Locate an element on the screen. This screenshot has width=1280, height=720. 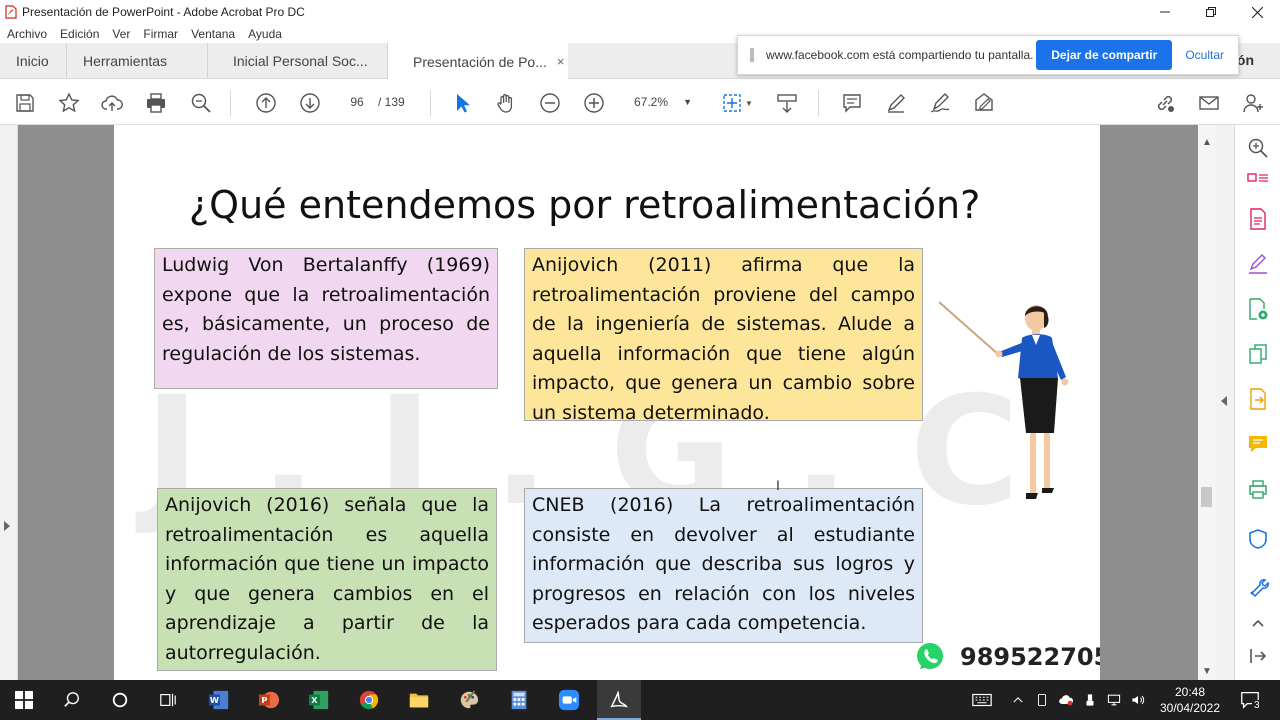
select-tool-button is located at coordinates (462, 103).